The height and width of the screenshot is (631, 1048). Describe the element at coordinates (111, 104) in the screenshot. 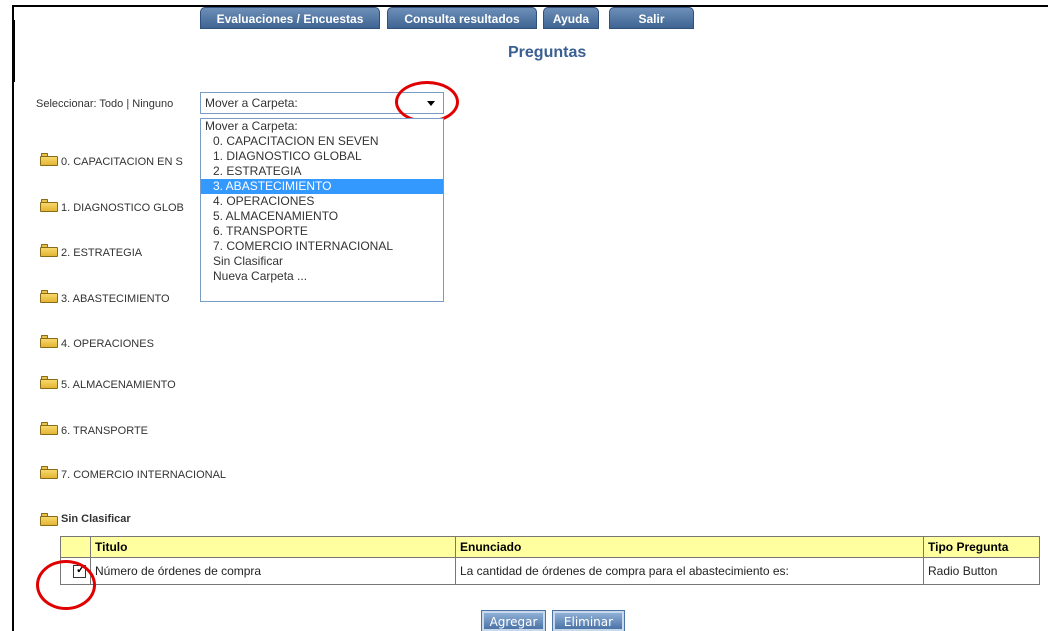

I see `select-all-link: Todo` at that location.